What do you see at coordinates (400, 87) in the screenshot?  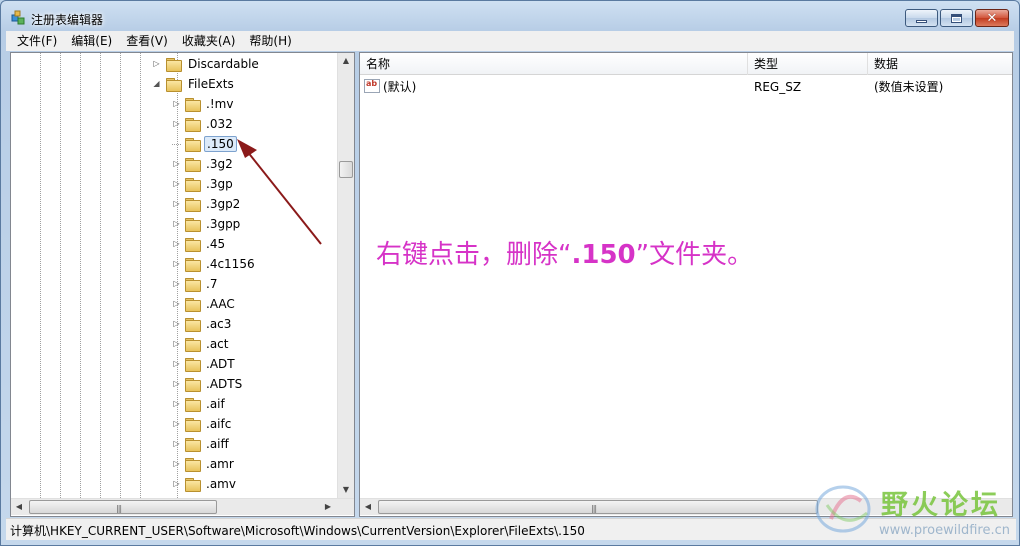 I see `value-name: (默认)` at bounding box center [400, 87].